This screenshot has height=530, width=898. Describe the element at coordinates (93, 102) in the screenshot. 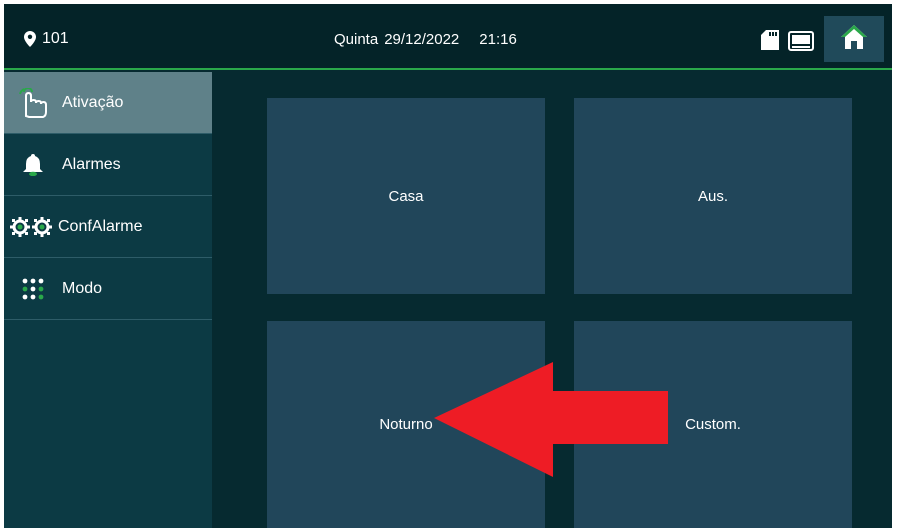

I see `sidebar-item-label: Ativação` at that location.